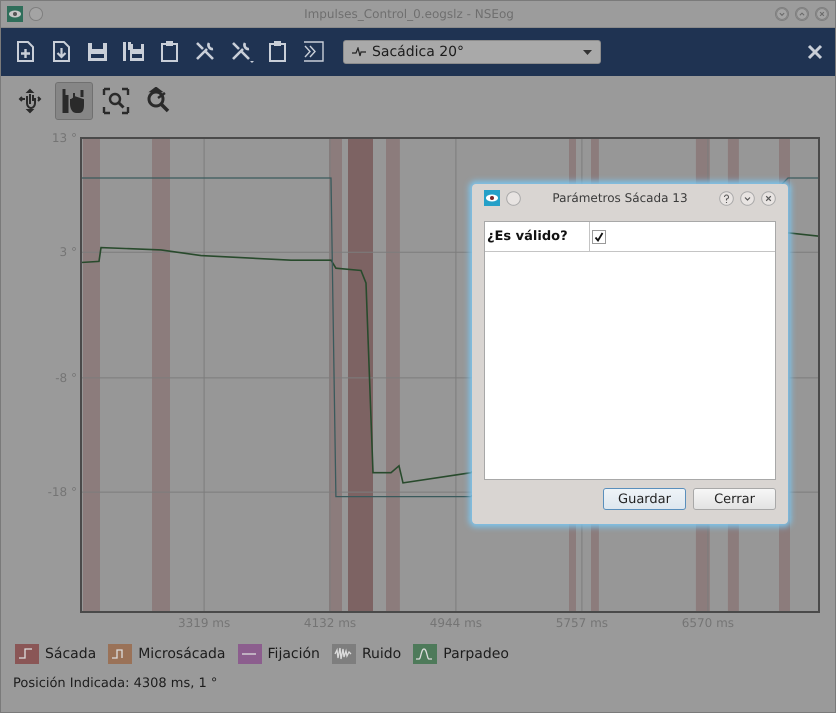 The height and width of the screenshot is (713, 836). Describe the element at coordinates (472, 52) in the screenshot. I see `signal-dropdown: Sacádica 20°` at that location.